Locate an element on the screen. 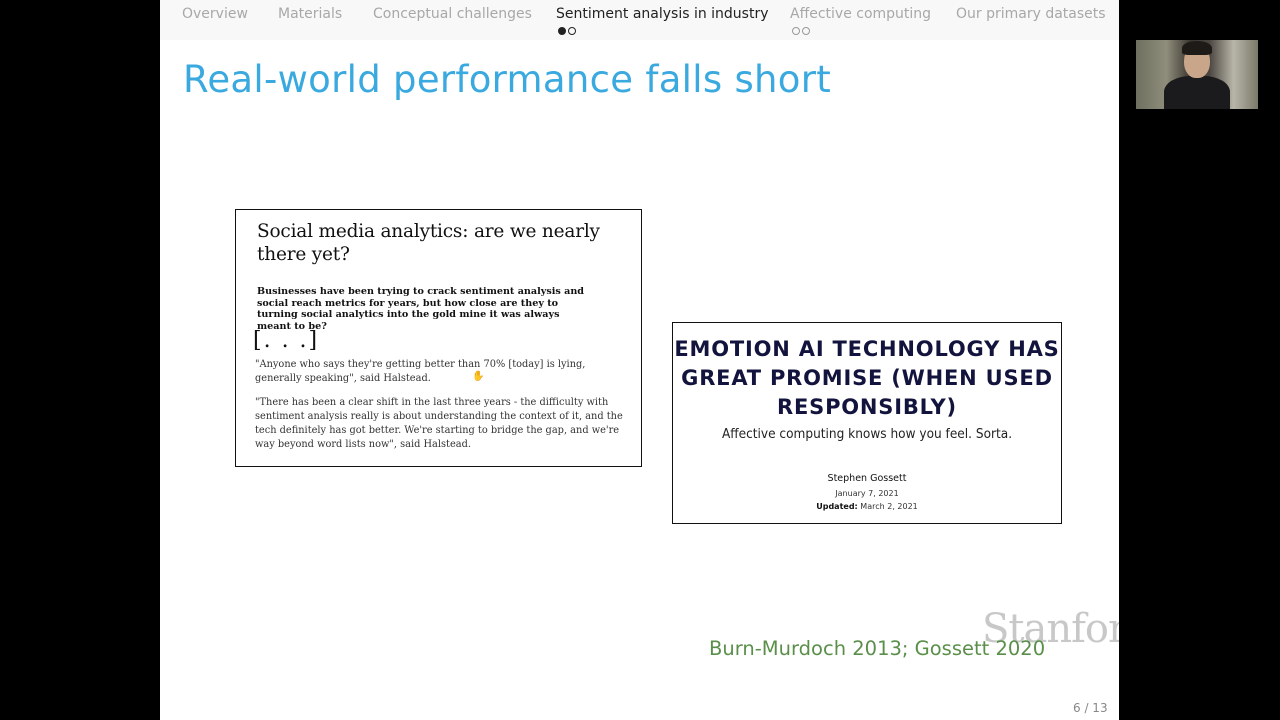  slide-dot-current is located at coordinates (562, 31).